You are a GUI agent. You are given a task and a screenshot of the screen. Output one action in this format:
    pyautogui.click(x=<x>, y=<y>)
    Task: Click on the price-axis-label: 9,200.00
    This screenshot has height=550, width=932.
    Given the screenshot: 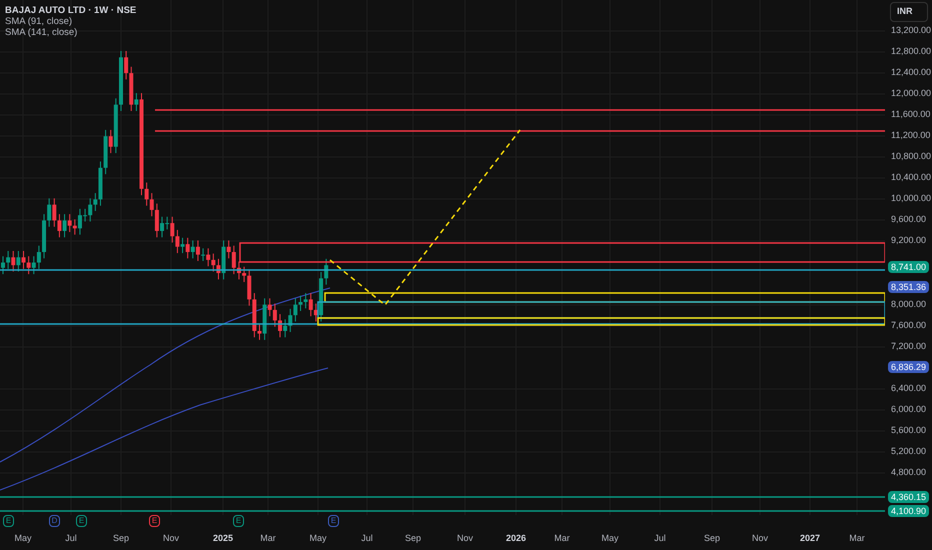 What is the action you would take?
    pyautogui.click(x=908, y=240)
    